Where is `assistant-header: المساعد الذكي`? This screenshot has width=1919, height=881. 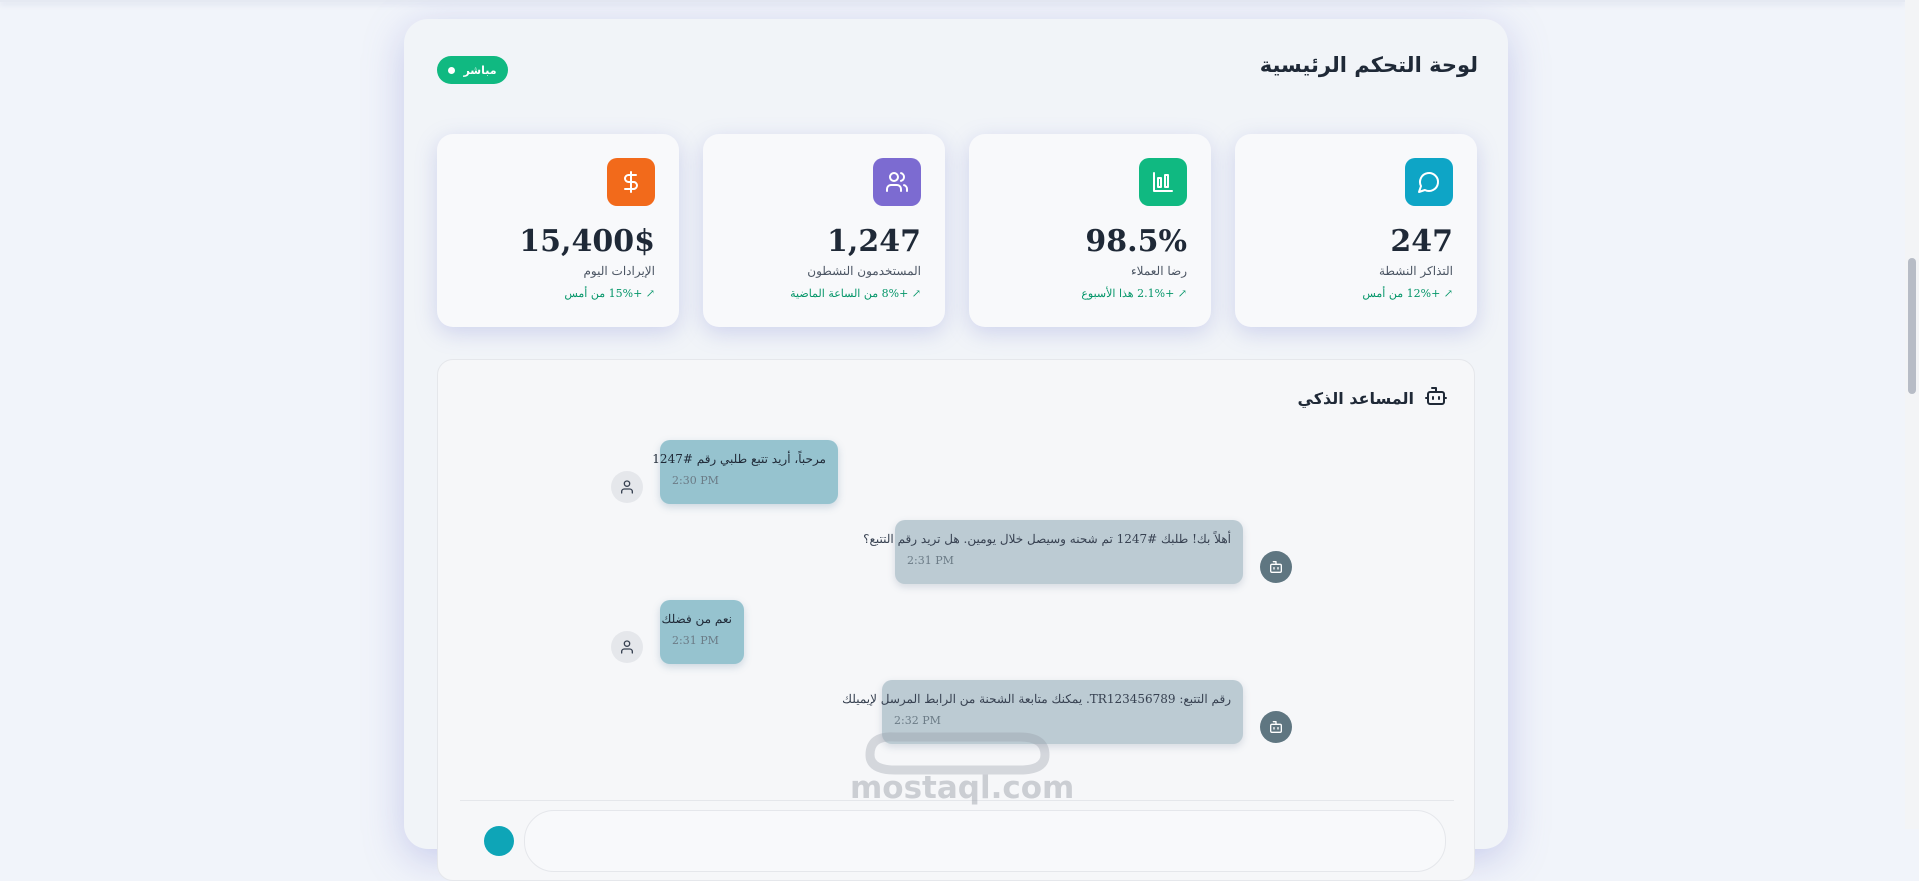 assistant-header: المساعد الذكي is located at coordinates (1373, 398).